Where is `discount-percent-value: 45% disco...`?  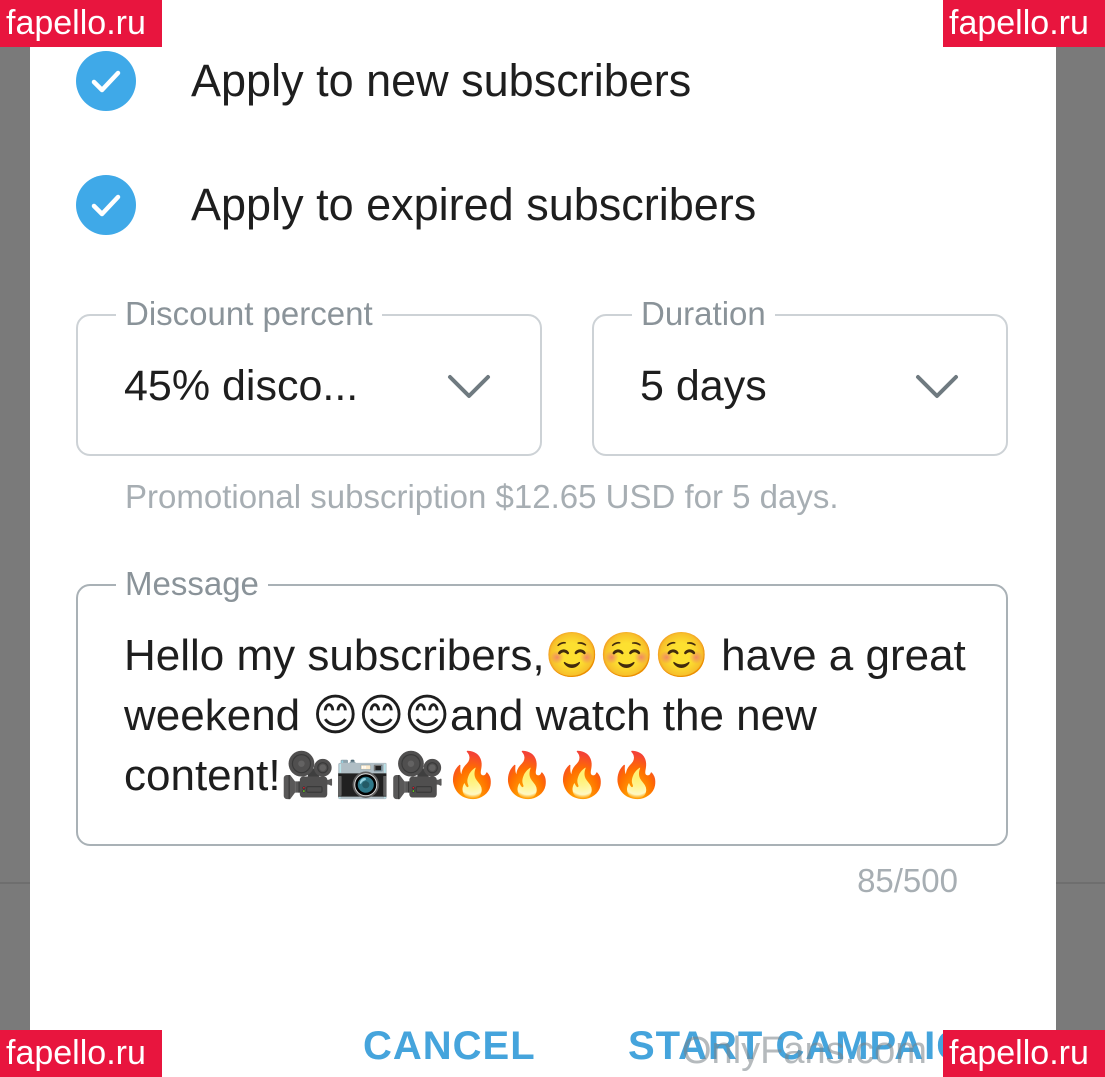
discount-percent-value: 45% disco... is located at coordinates (241, 386).